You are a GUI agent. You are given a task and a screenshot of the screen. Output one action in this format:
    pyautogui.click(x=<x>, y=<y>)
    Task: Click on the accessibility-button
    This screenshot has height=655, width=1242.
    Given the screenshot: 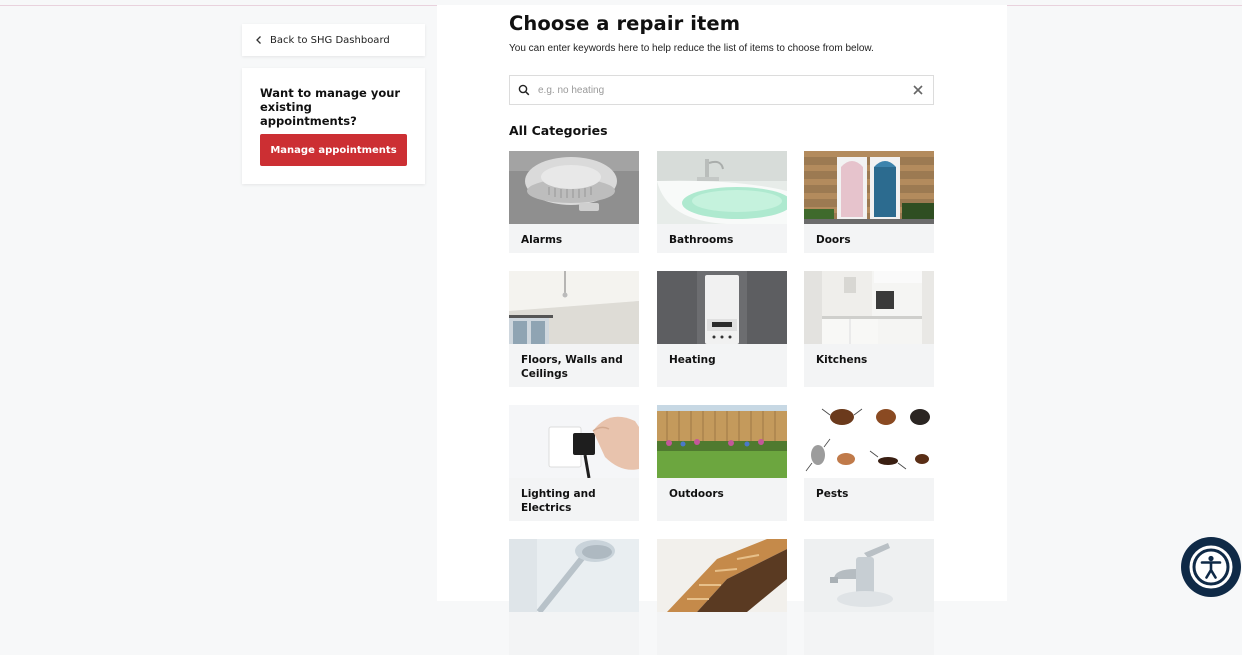 What is the action you would take?
    pyautogui.click(x=1211, y=567)
    